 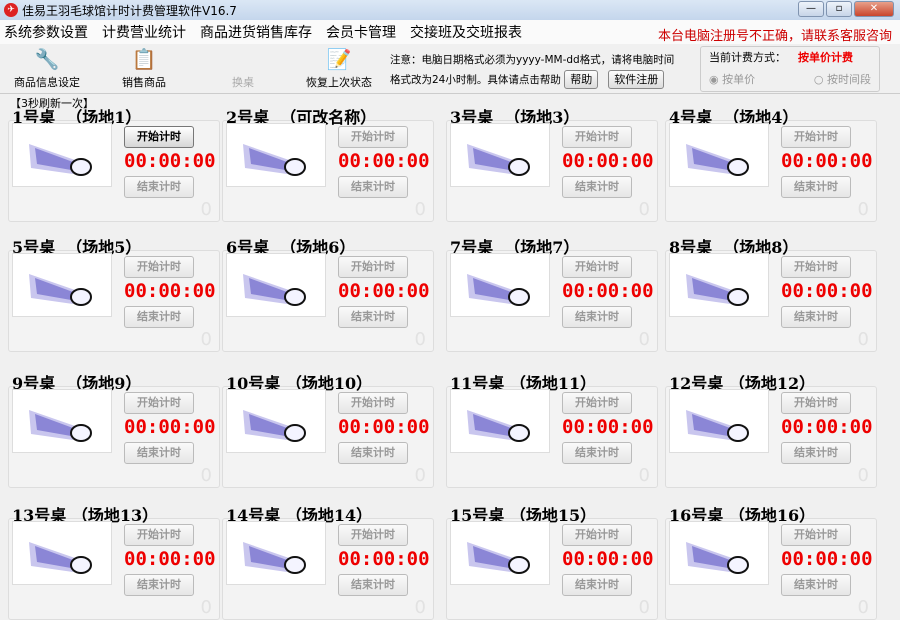 What do you see at coordinates (328, 163) in the screenshot?
I see `table-card: 2号桌 （可改名称） 开始计时 00:00:00 结束计时 0` at bounding box center [328, 163].